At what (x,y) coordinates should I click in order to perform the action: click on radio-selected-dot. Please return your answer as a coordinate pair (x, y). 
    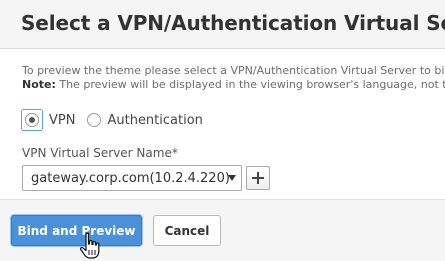
    Looking at the image, I should click on (32, 120).